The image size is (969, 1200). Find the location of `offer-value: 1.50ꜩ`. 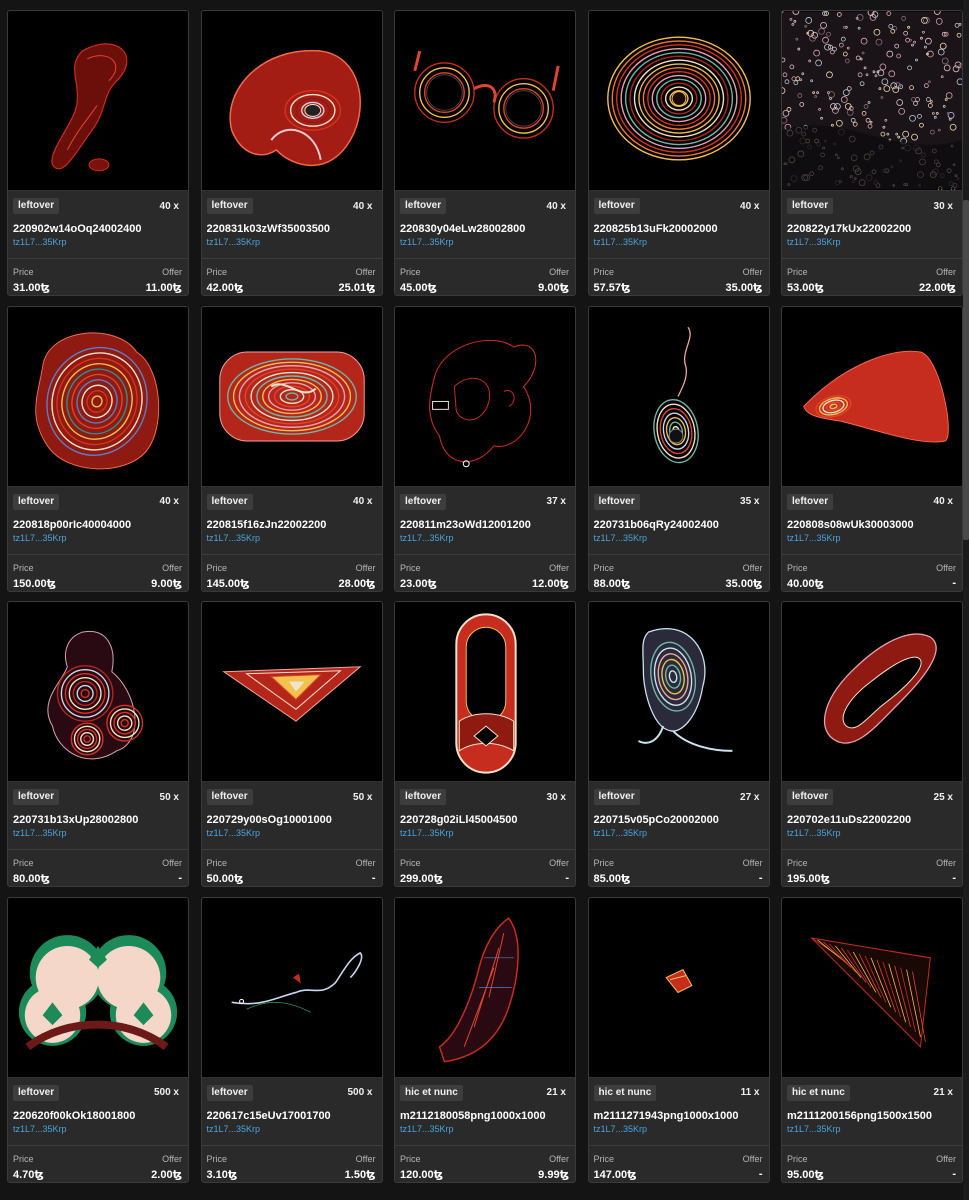

offer-value: 1.50ꜩ is located at coordinates (360, 1174).